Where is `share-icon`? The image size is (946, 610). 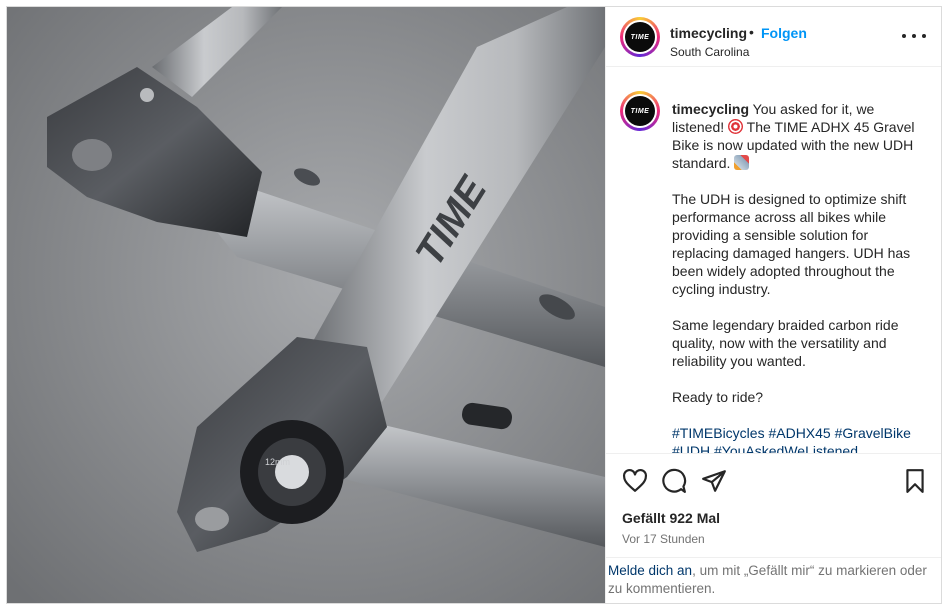
share-icon is located at coordinates (714, 481).